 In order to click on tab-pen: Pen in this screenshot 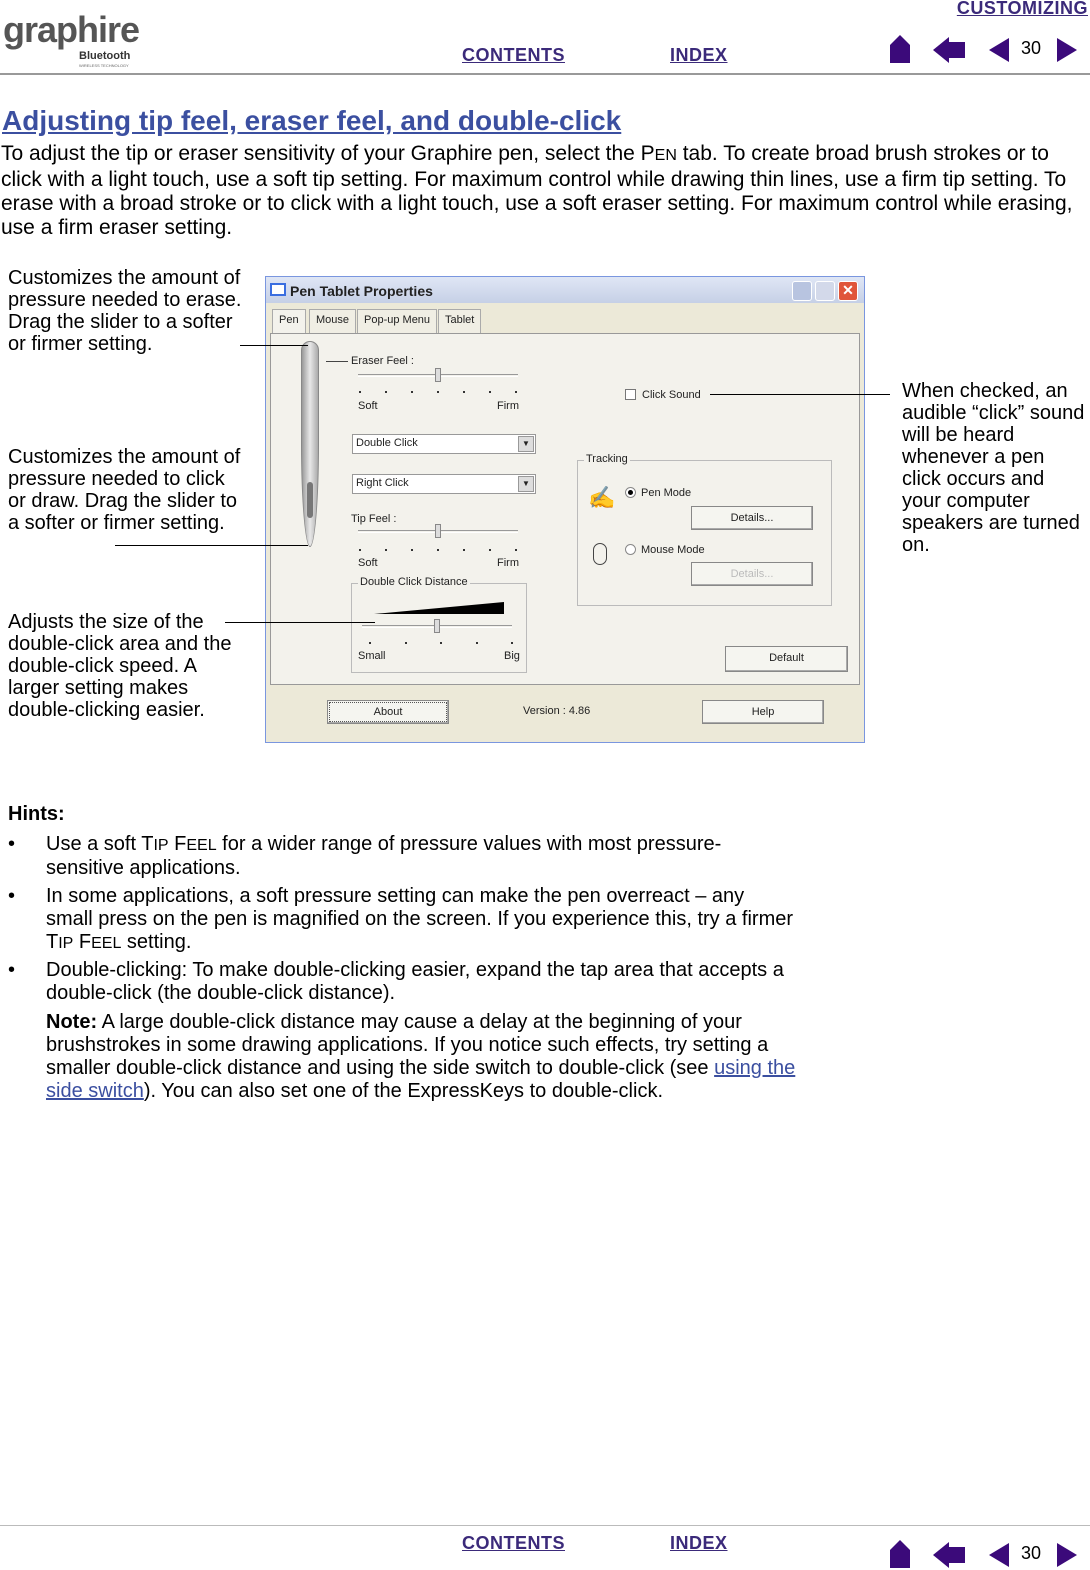, I will do `click(289, 322)`.